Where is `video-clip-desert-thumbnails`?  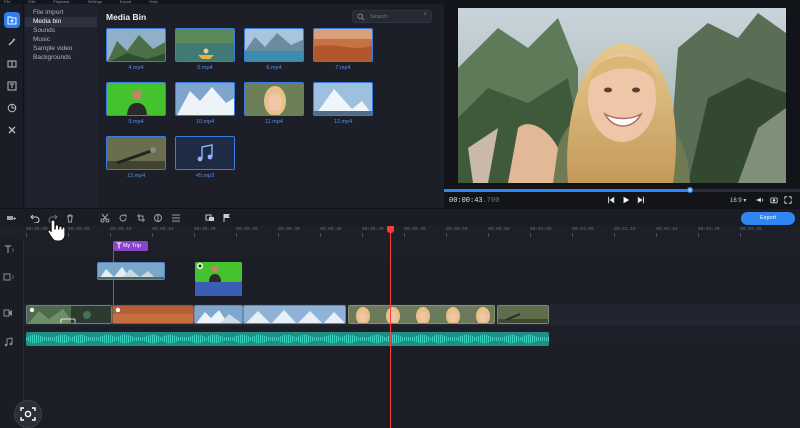
video-clip-desert-thumbnails is located at coordinates (153, 314).